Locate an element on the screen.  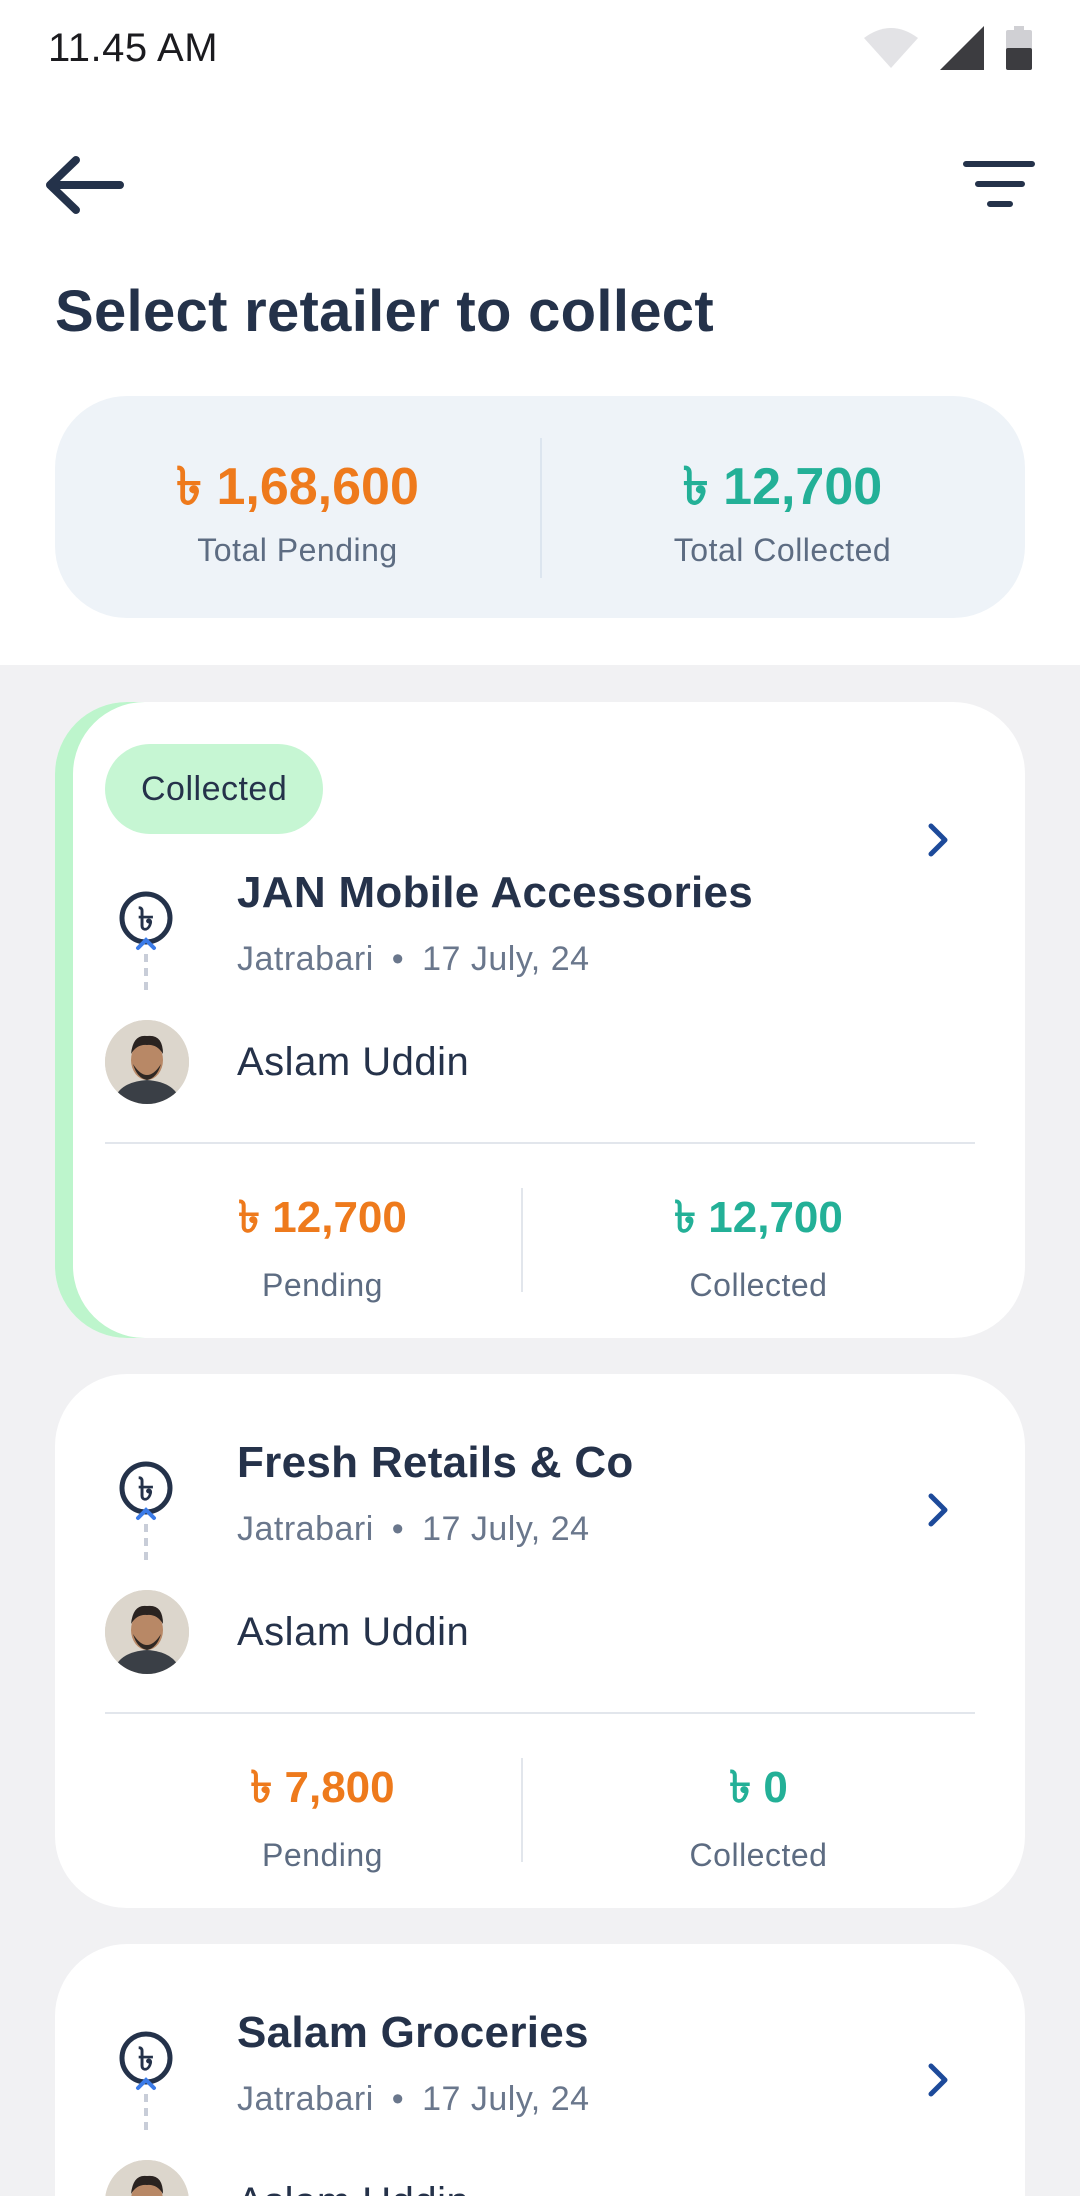
retailer-name: JAN Mobile Accessories is located at coordinates (495, 892).